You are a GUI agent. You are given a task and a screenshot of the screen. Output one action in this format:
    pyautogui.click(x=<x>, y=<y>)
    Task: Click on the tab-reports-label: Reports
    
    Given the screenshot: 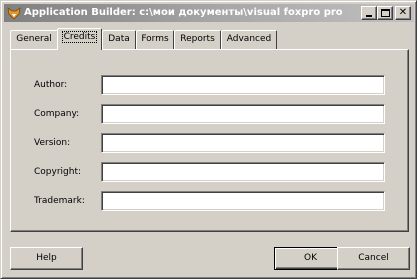 What is the action you would take?
    pyautogui.click(x=197, y=39)
    